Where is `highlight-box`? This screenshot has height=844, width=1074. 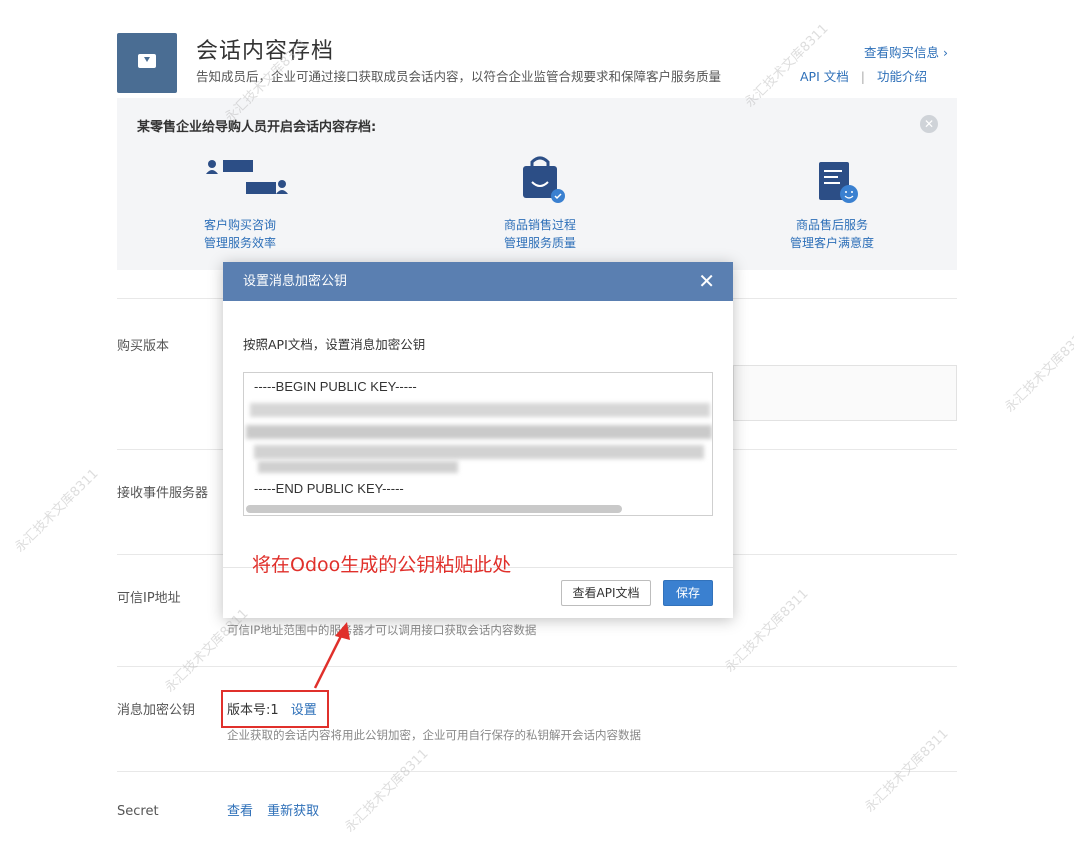 highlight-box is located at coordinates (275, 709).